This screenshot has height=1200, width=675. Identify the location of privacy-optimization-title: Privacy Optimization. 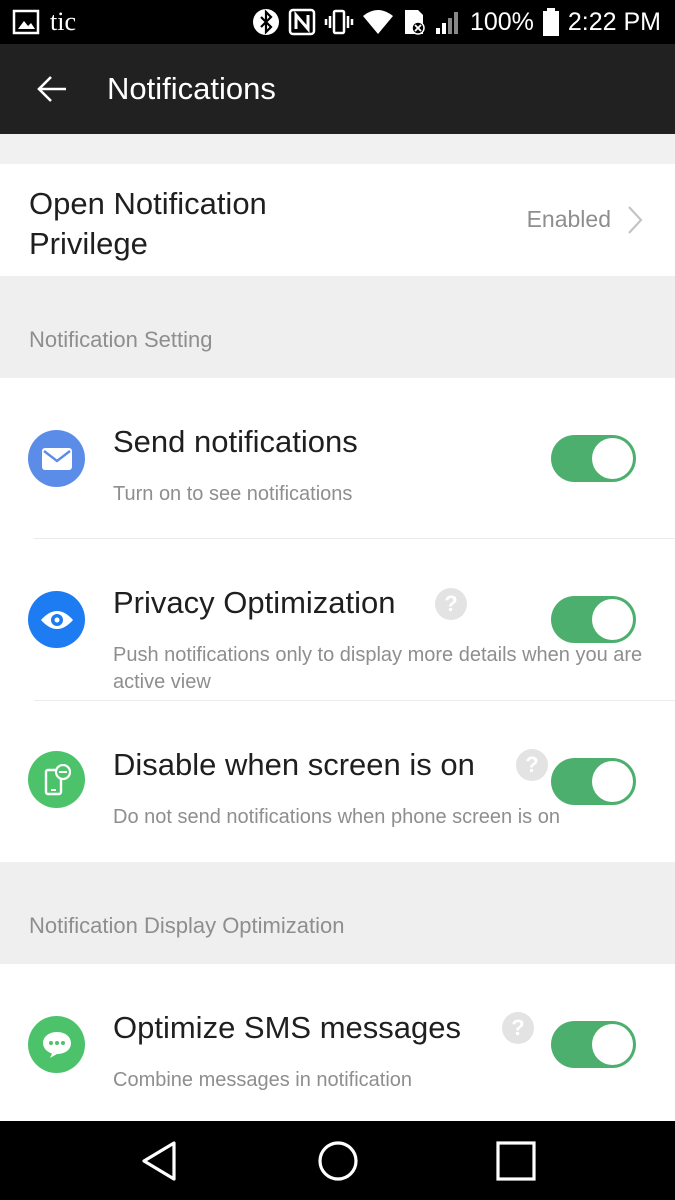
(254, 602).